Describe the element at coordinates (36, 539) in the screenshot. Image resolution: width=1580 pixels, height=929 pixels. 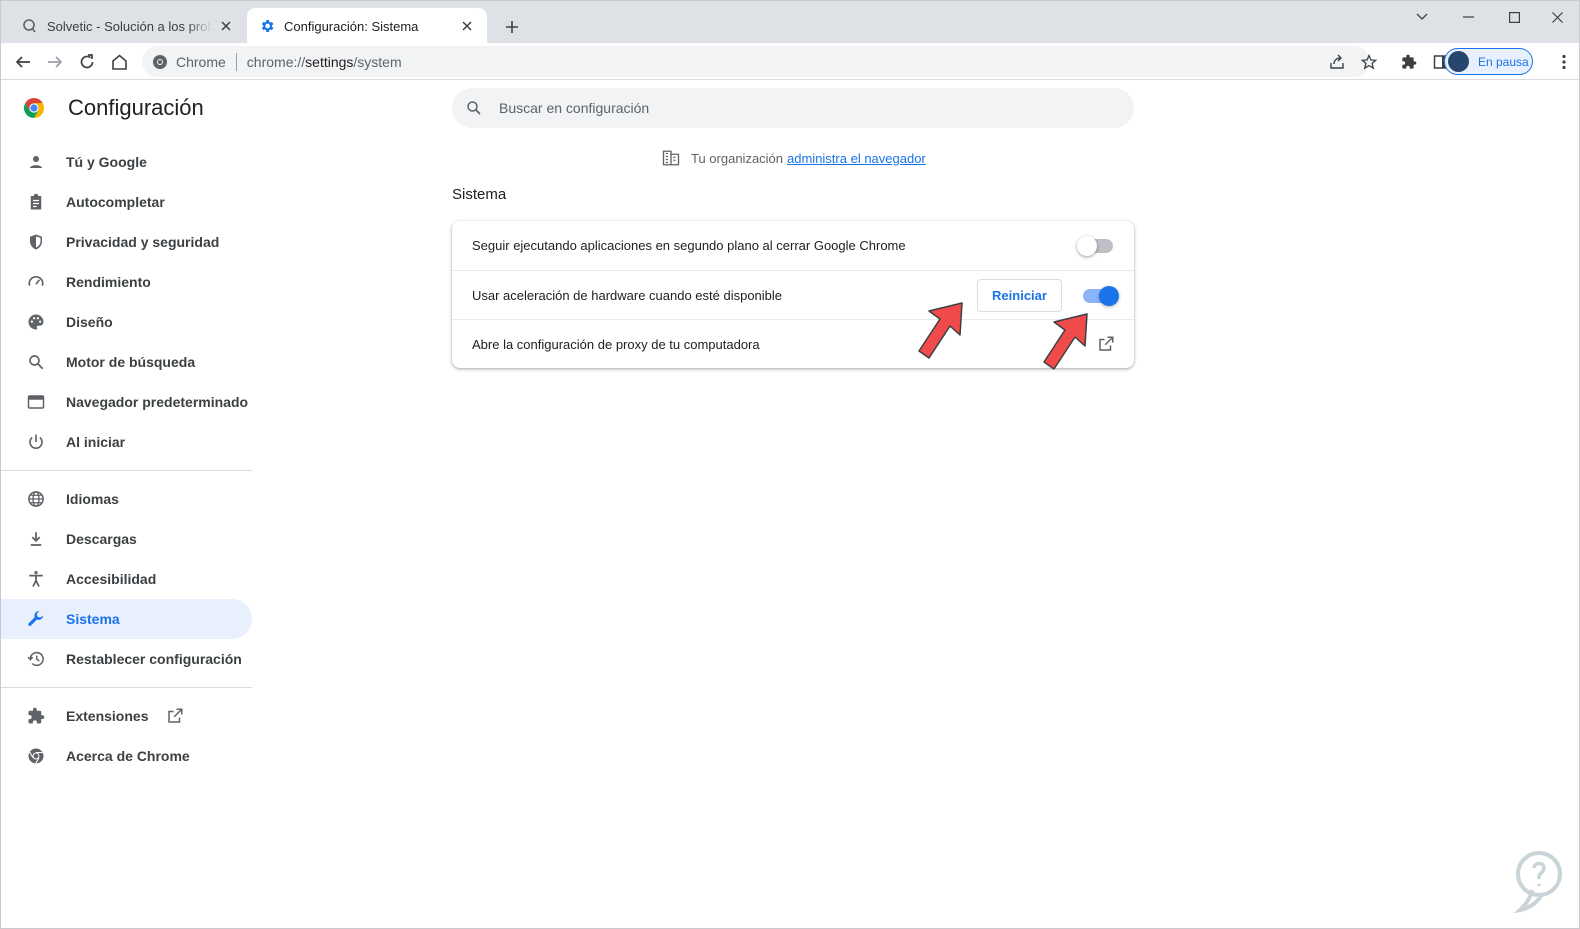
I see `download-icon` at that location.